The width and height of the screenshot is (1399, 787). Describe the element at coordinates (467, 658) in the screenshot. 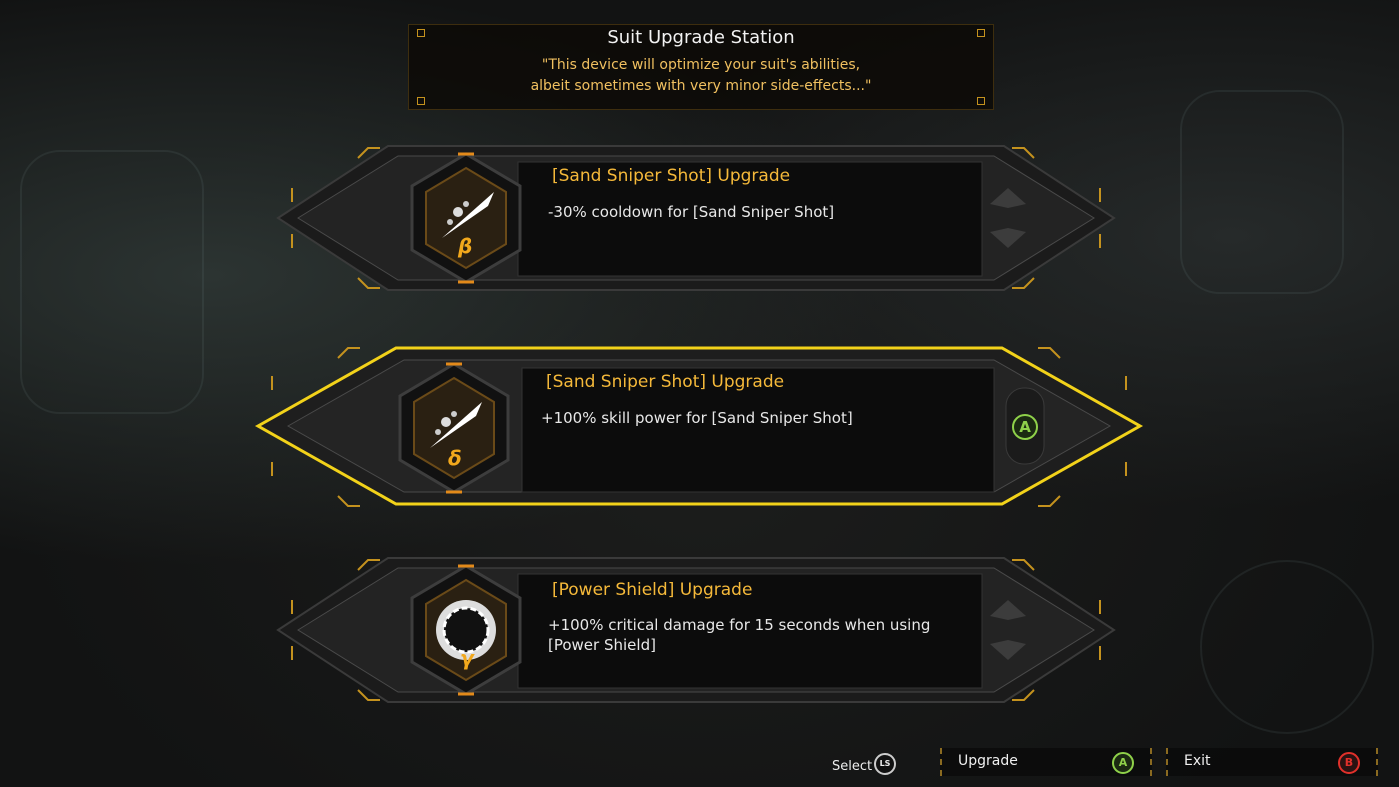

I see `tier-symbol: γ` at that location.